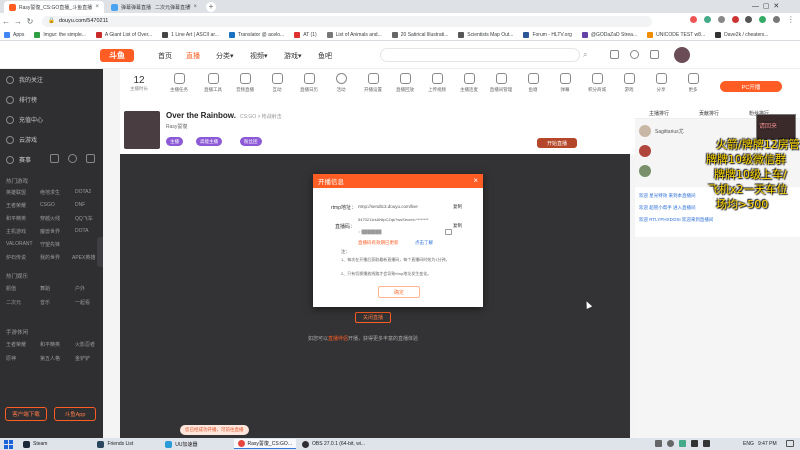 The height and width of the screenshot is (450, 800). Describe the element at coordinates (82, 358) in the screenshot. I see `sidebar-mobile-link: 金铲铲` at that location.